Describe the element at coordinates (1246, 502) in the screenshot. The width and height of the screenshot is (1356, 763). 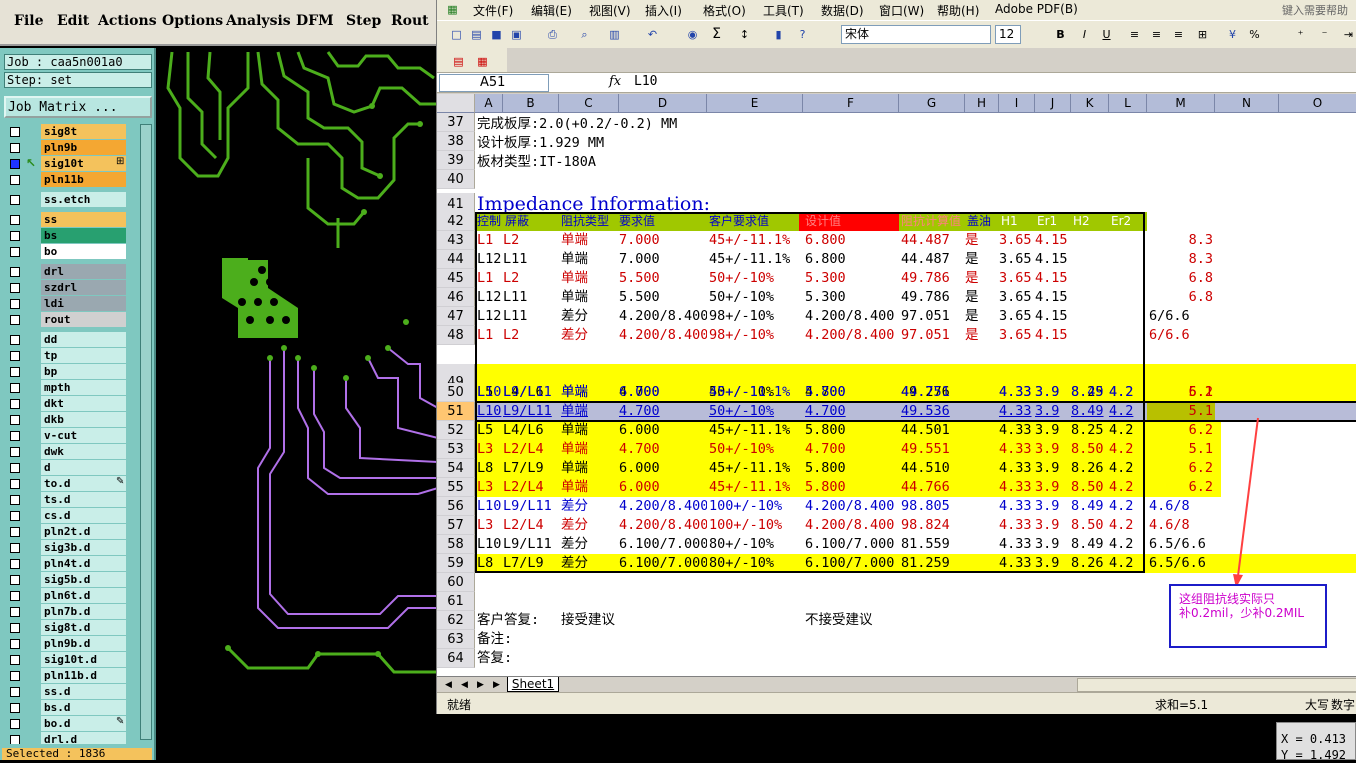
I see `annotation-arrow` at that location.